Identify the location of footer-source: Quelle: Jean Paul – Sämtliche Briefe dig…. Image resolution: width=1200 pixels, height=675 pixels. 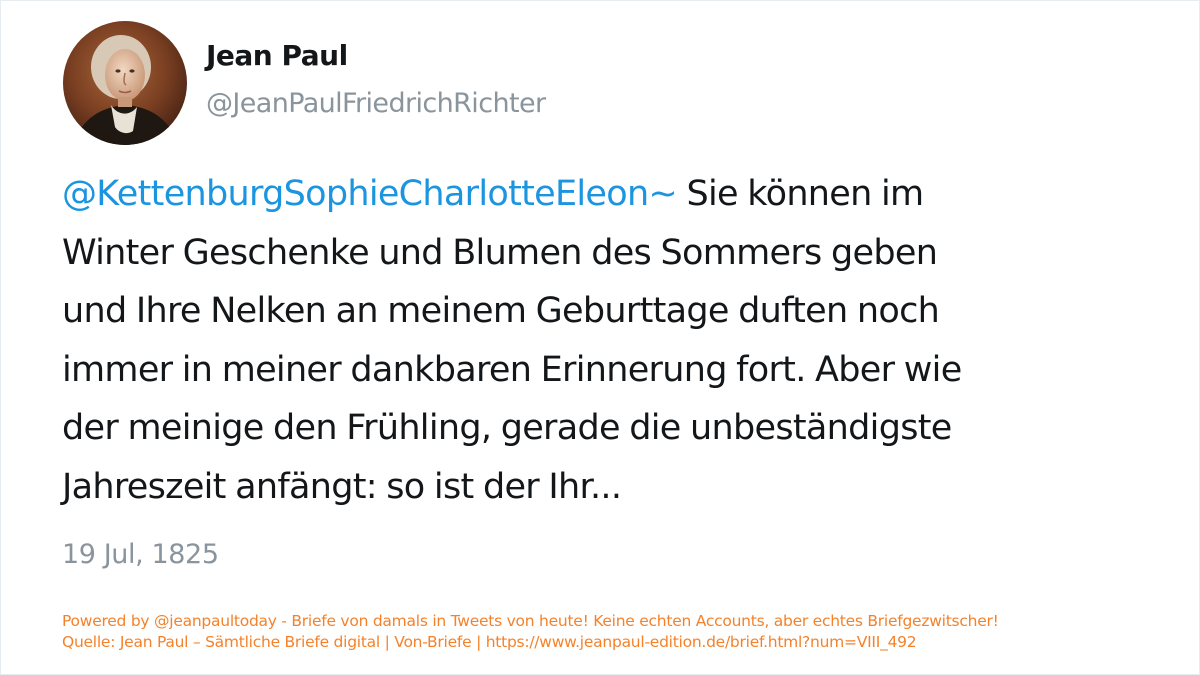
(489, 642).